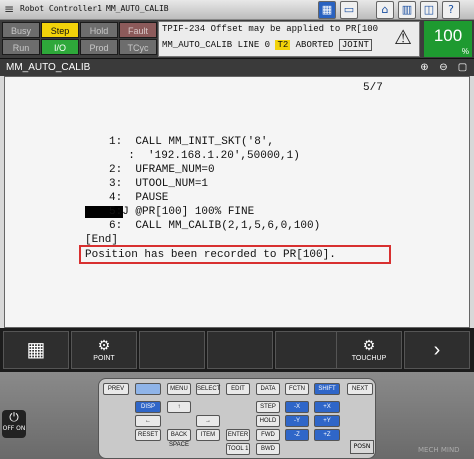 Image resolution: width=474 pixels, height=459 pixels. I want to click on home-icon: ⌂, so click(385, 10).